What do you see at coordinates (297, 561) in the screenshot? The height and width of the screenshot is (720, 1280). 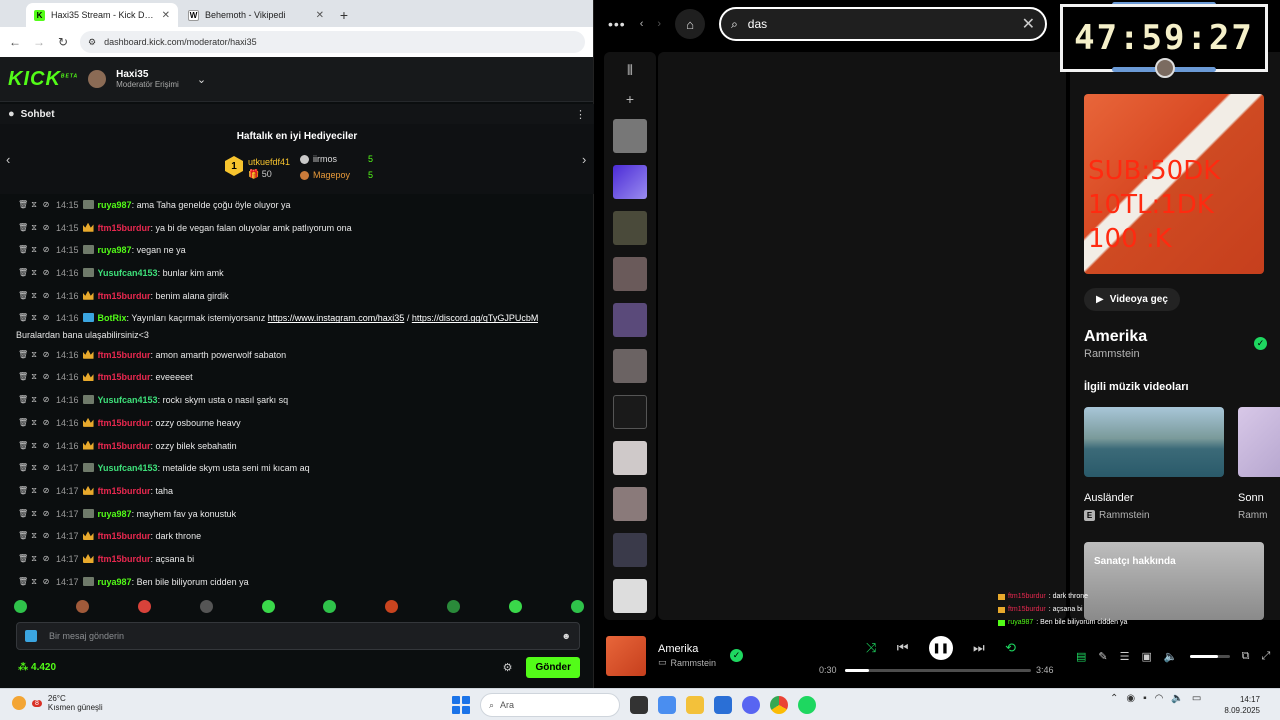 I see `chat-message: 🗑 ⧖ ⊘ 14:17 ftm15burdur: açsana bi` at bounding box center [297, 561].